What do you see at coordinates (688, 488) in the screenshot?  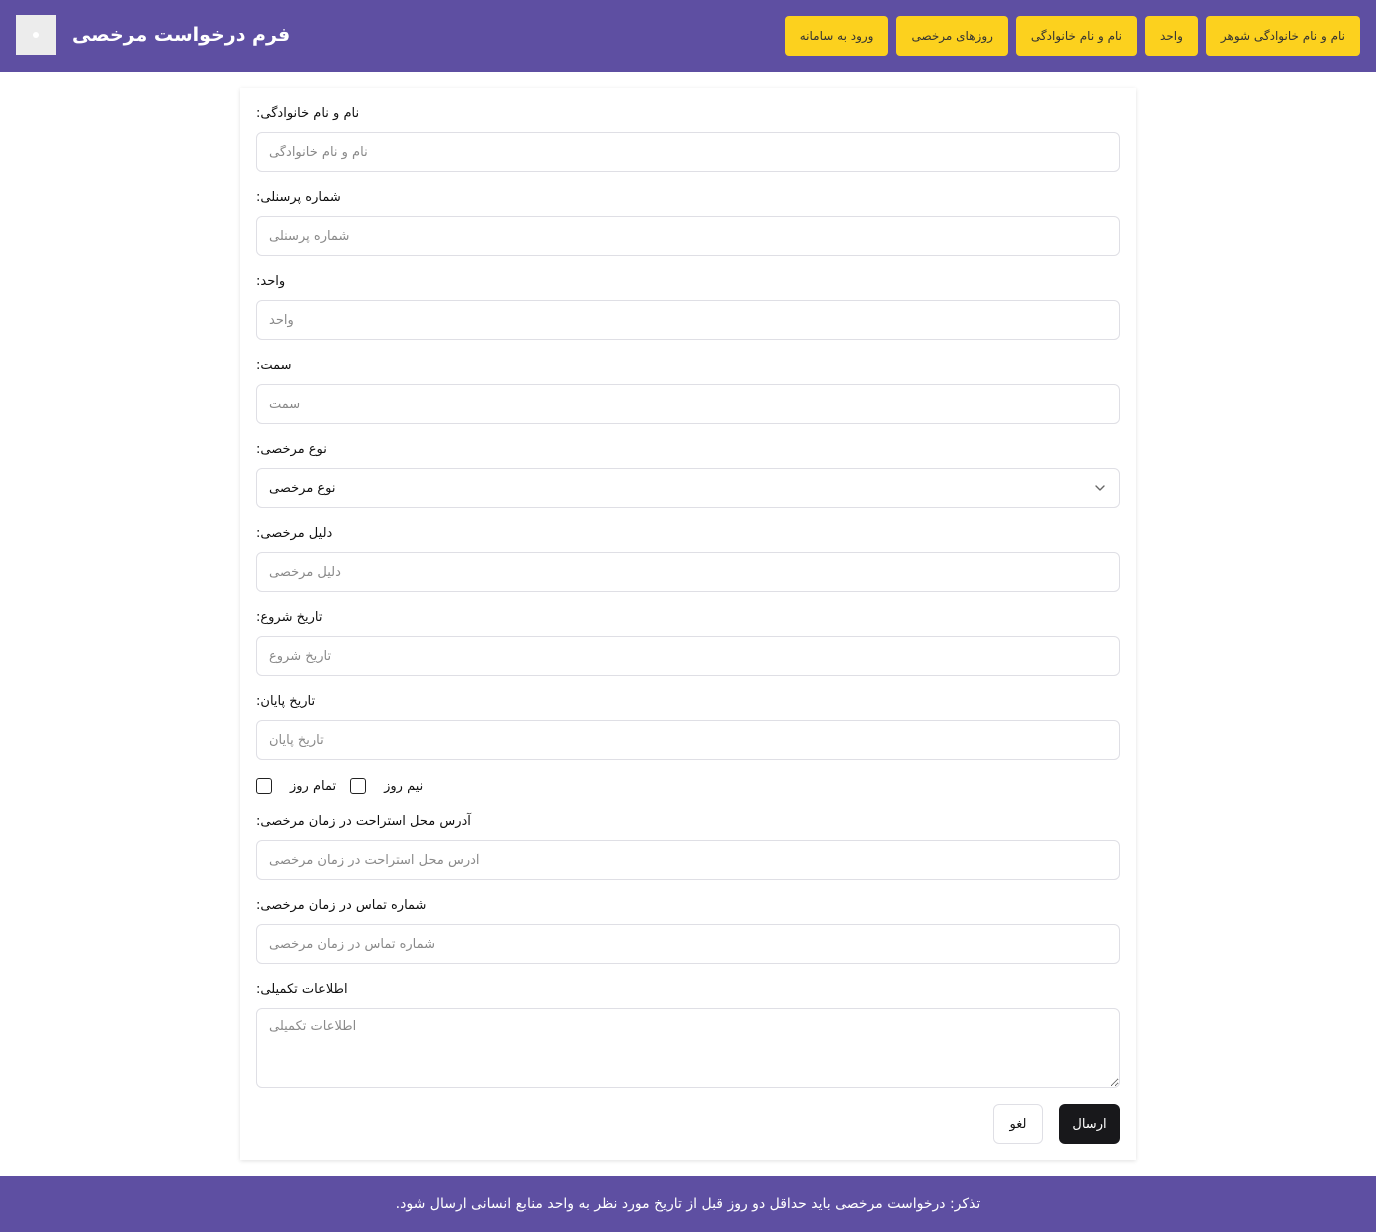 I see `leave-type-select: نوع مرخصی` at bounding box center [688, 488].